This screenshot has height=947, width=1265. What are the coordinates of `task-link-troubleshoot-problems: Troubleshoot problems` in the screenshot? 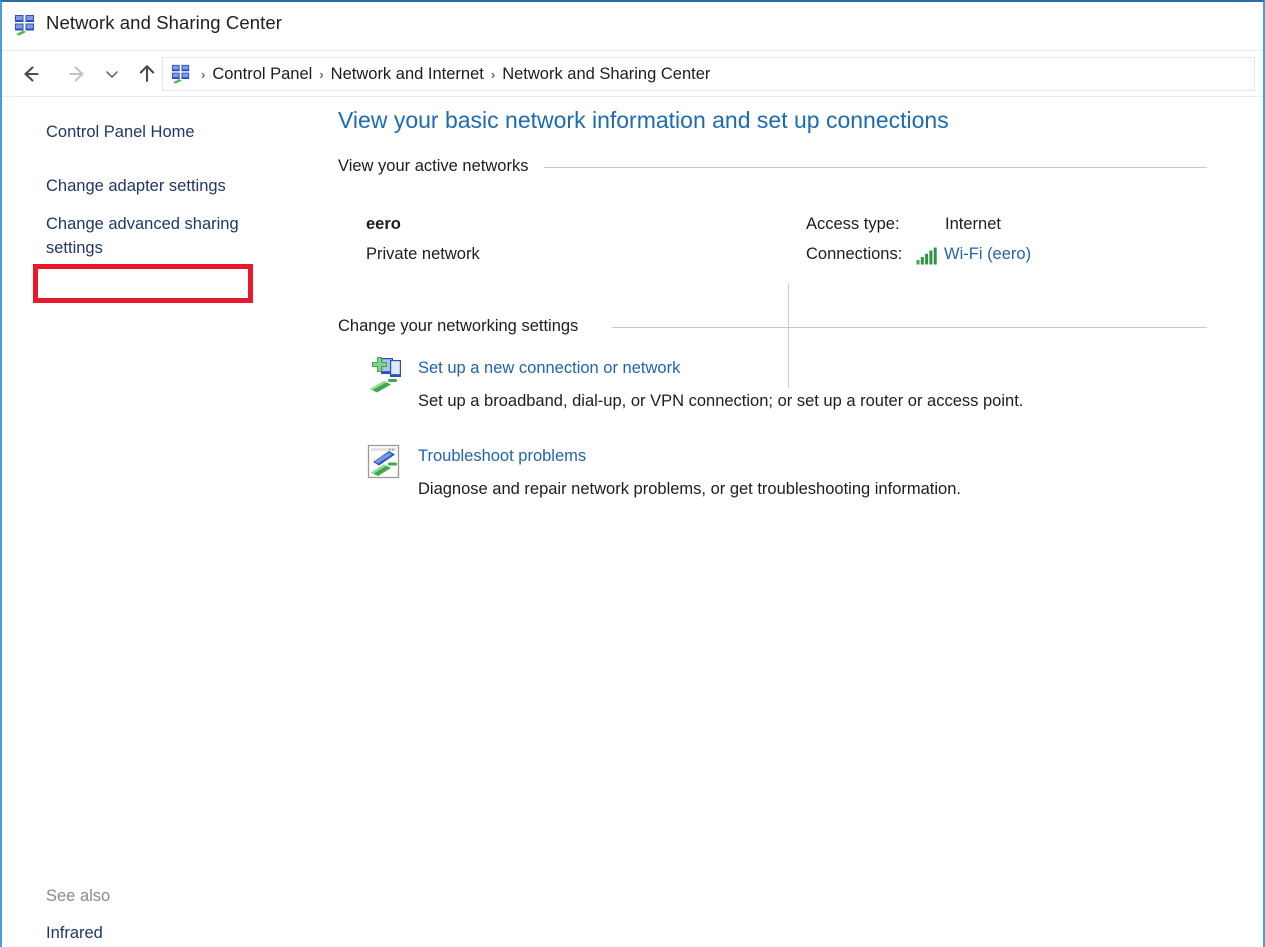 It's located at (502, 456).